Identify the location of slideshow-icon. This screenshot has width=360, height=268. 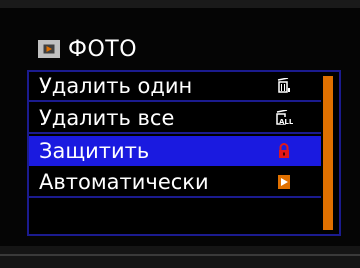
(284, 182).